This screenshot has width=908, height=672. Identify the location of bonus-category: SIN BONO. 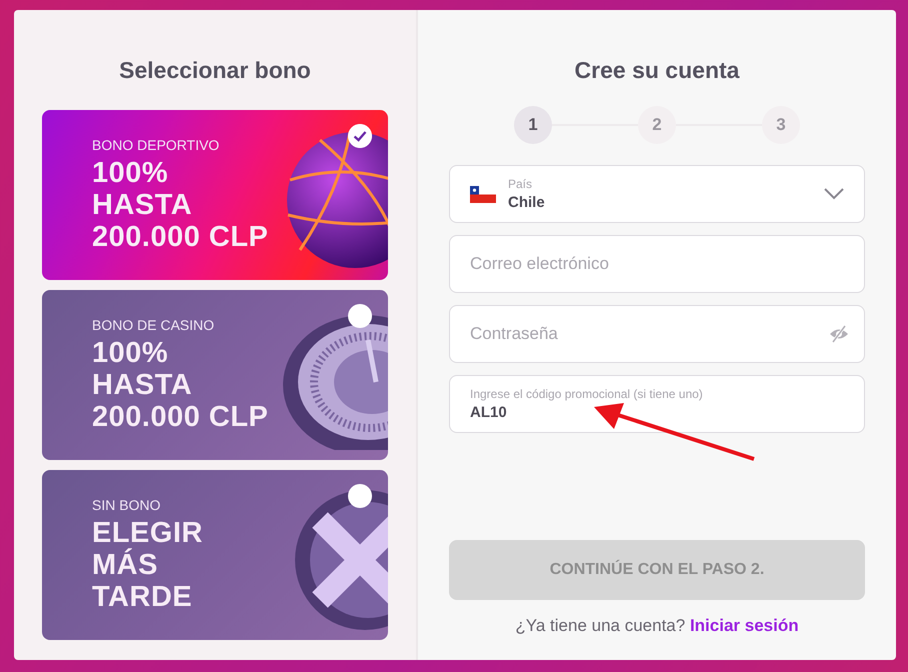
(127, 505).